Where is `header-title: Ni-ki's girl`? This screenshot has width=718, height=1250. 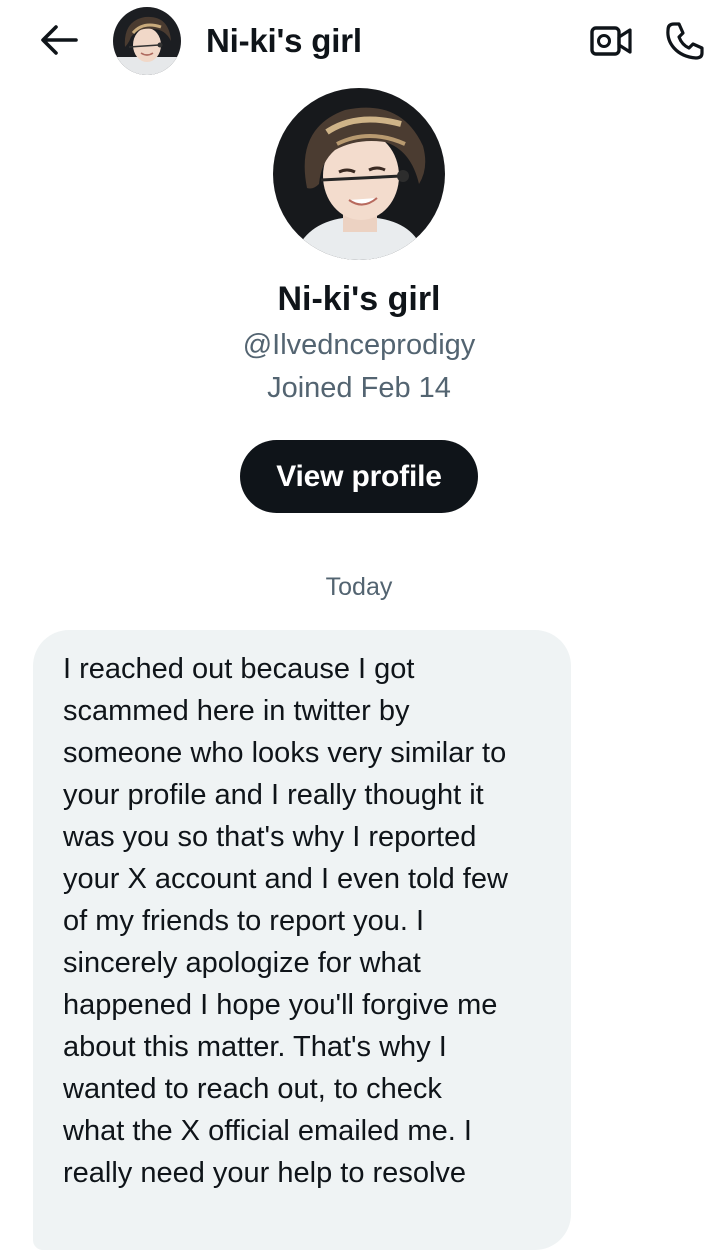
header-title: Ni-ki's girl is located at coordinates (284, 40).